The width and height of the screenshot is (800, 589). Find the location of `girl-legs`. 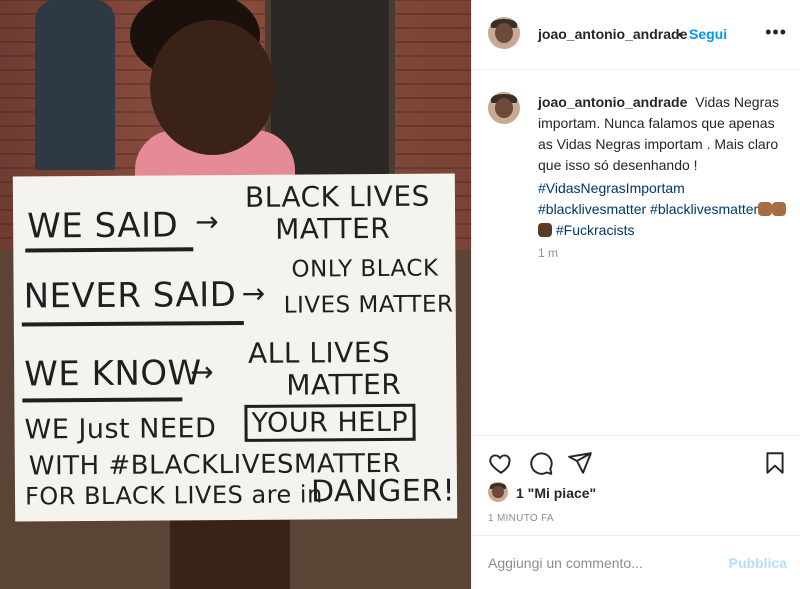

girl-legs is located at coordinates (230, 554).